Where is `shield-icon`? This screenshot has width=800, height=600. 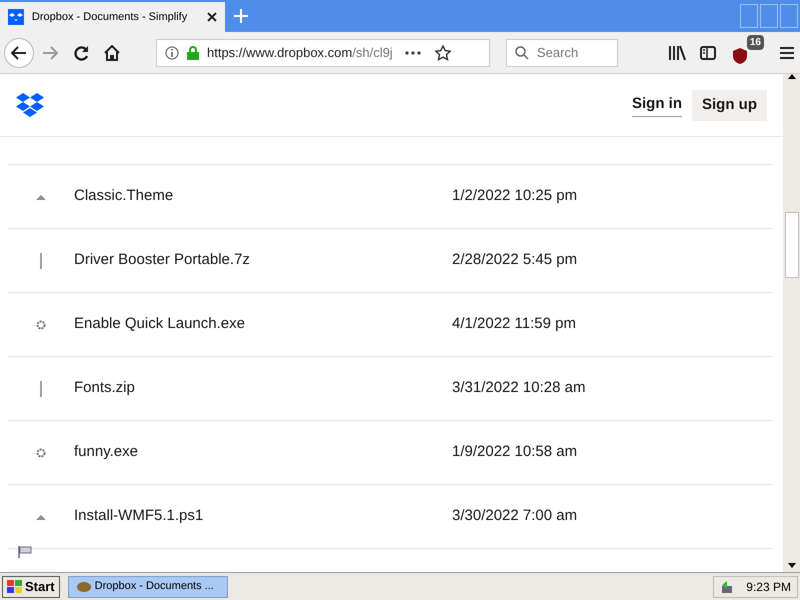 shield-icon is located at coordinates (740, 55).